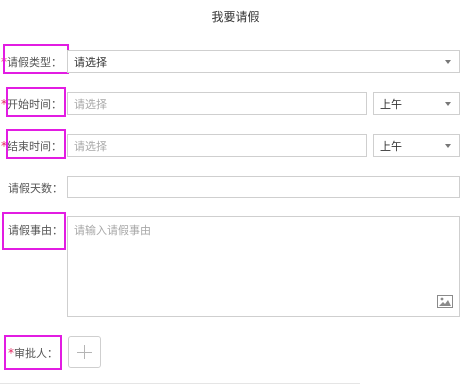  What do you see at coordinates (263, 61) in the screenshot?
I see `leave-type-select: 请选择` at bounding box center [263, 61].